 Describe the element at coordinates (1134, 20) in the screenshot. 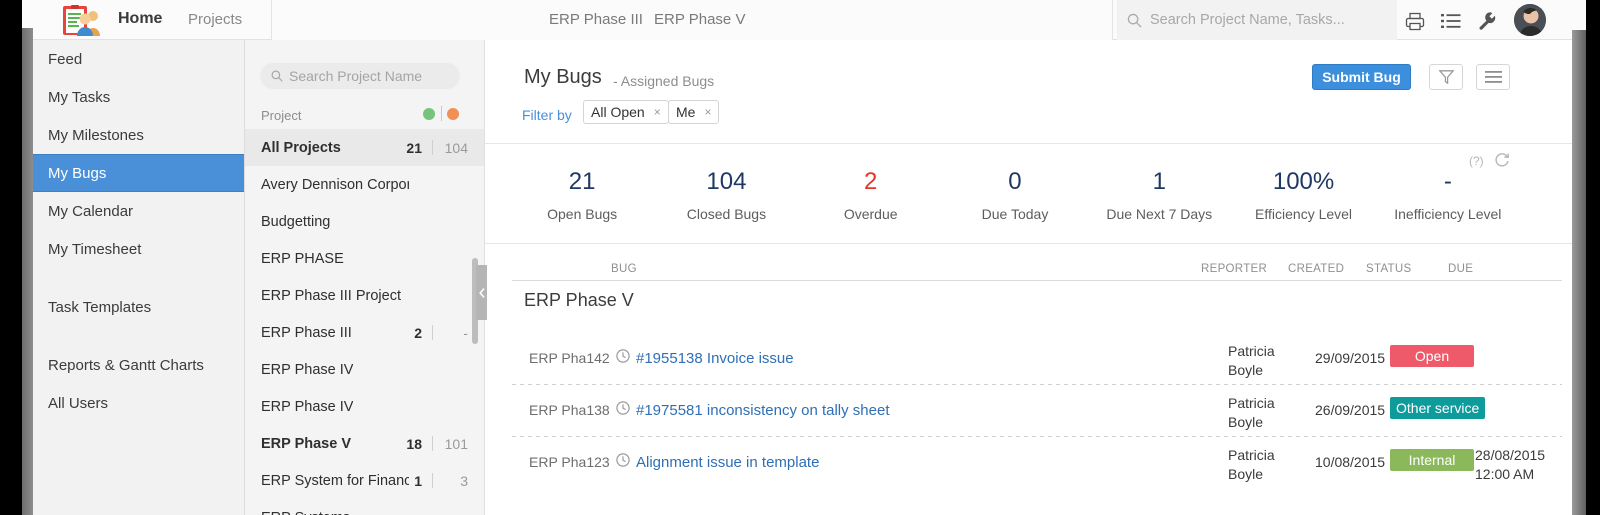

I see `search-icon` at that location.